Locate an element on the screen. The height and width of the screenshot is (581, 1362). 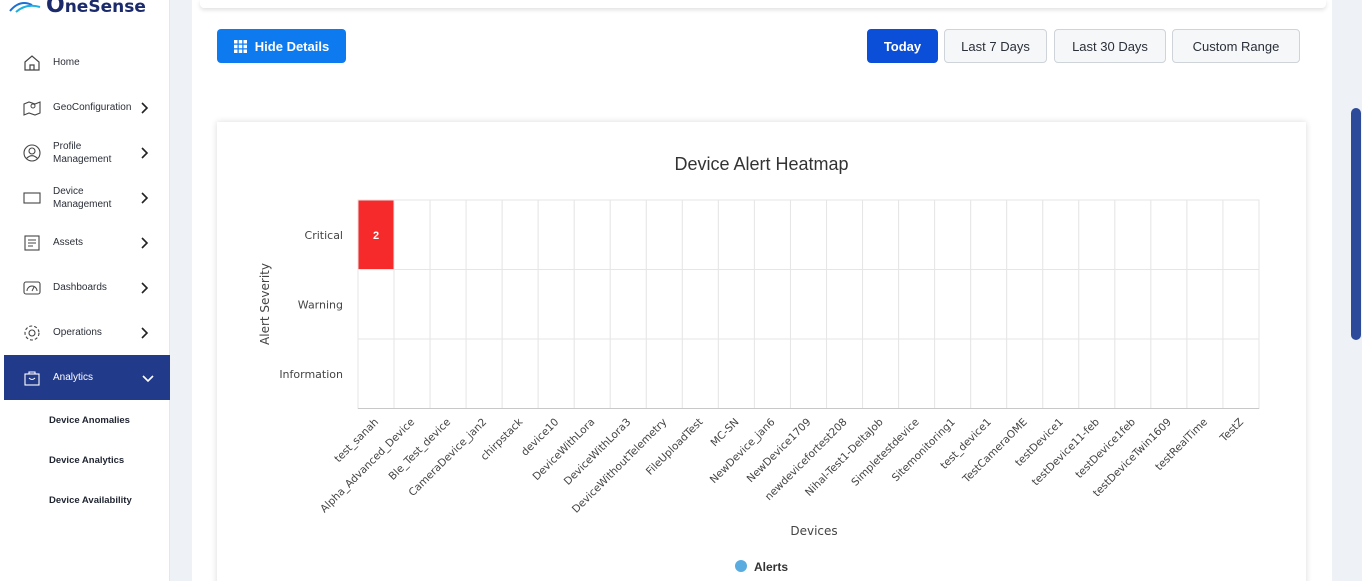
sidebar-subitem-device-availability: Device Availability is located at coordinates (85, 500).